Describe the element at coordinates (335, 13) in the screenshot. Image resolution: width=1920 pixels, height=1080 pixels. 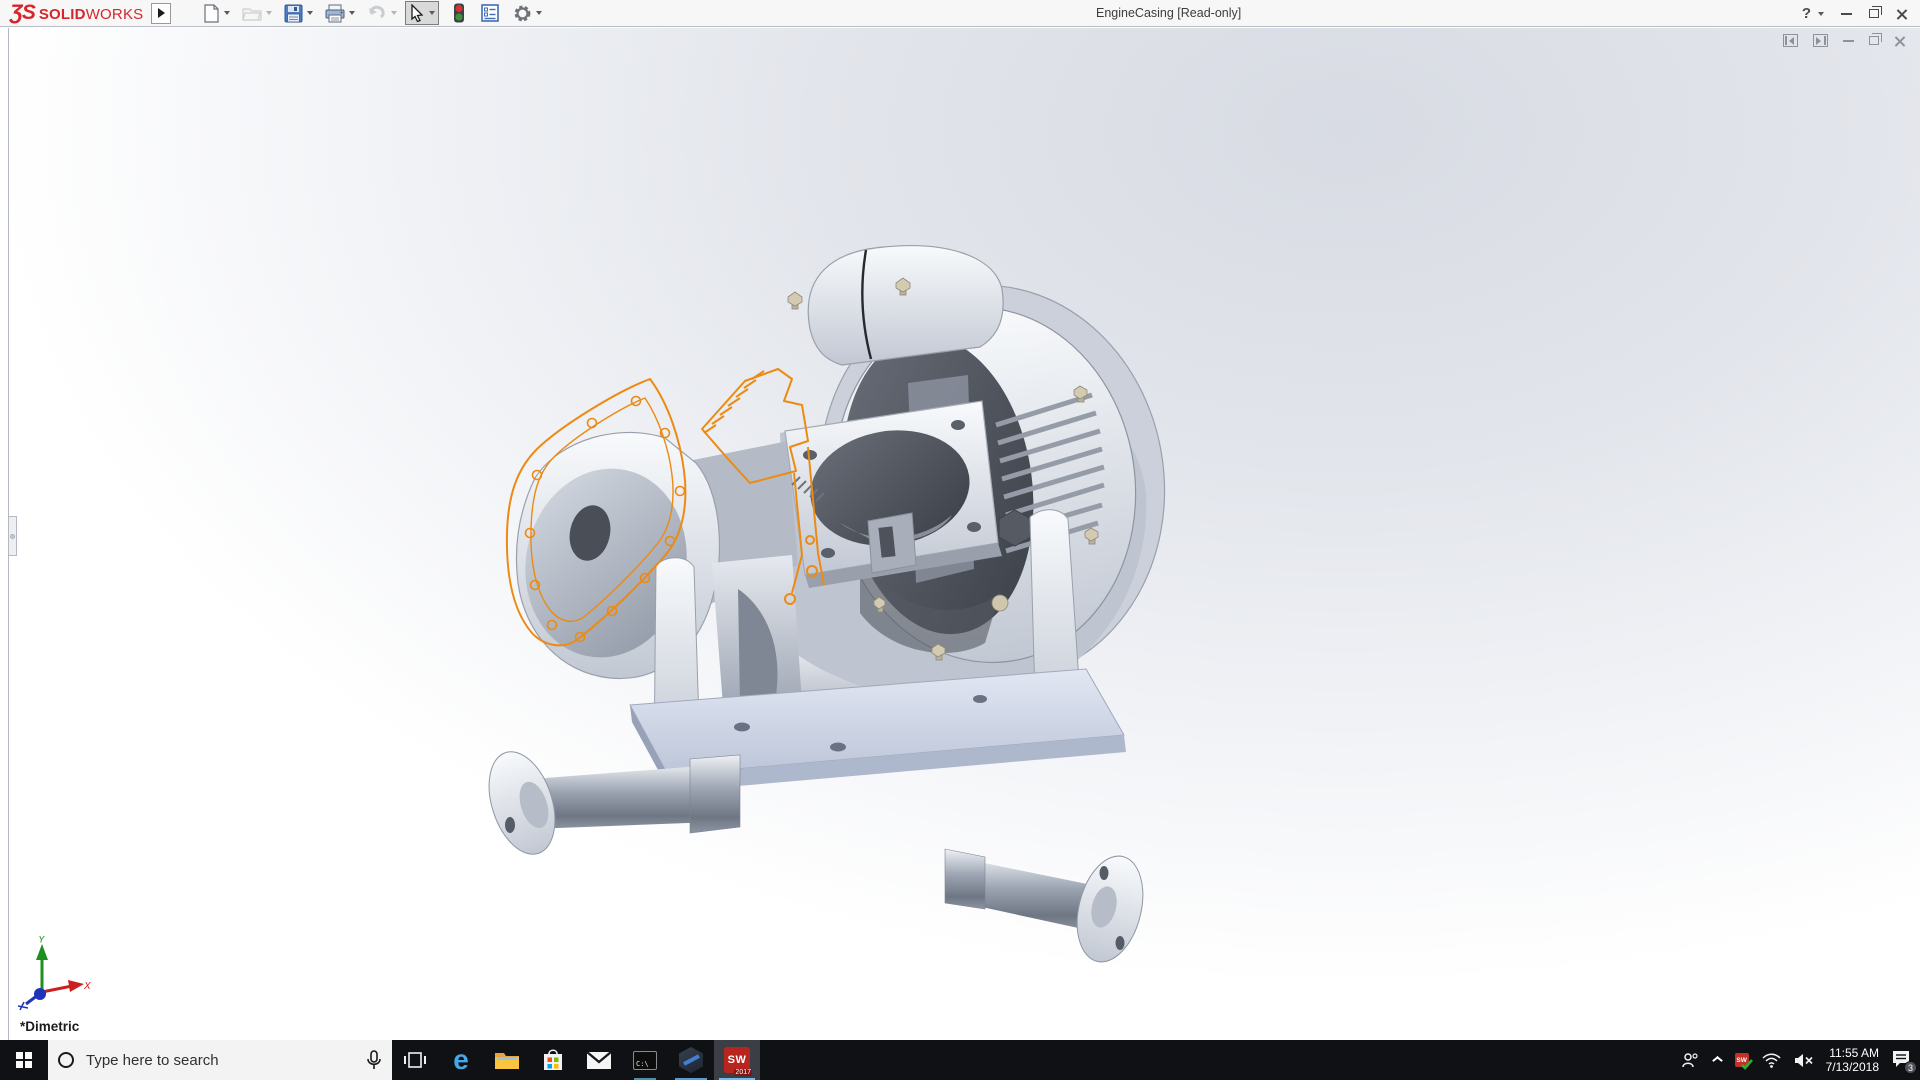
I see `print-icon` at that location.